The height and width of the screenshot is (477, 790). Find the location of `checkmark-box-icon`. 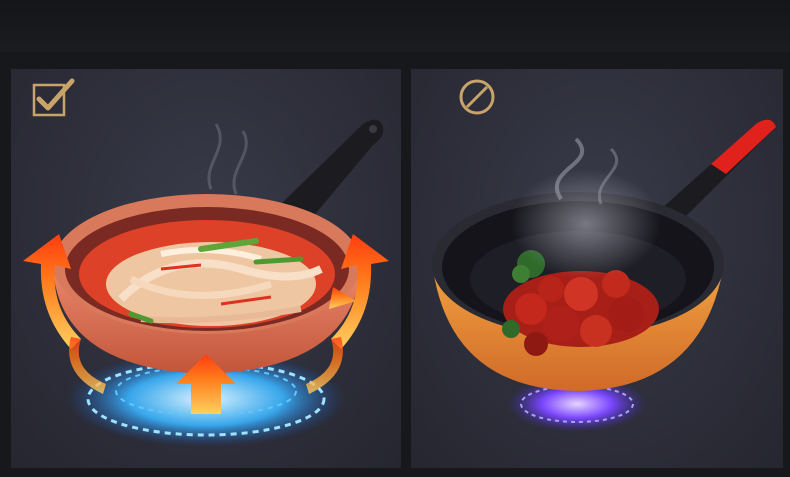

checkmark-box-icon is located at coordinates (53, 97).